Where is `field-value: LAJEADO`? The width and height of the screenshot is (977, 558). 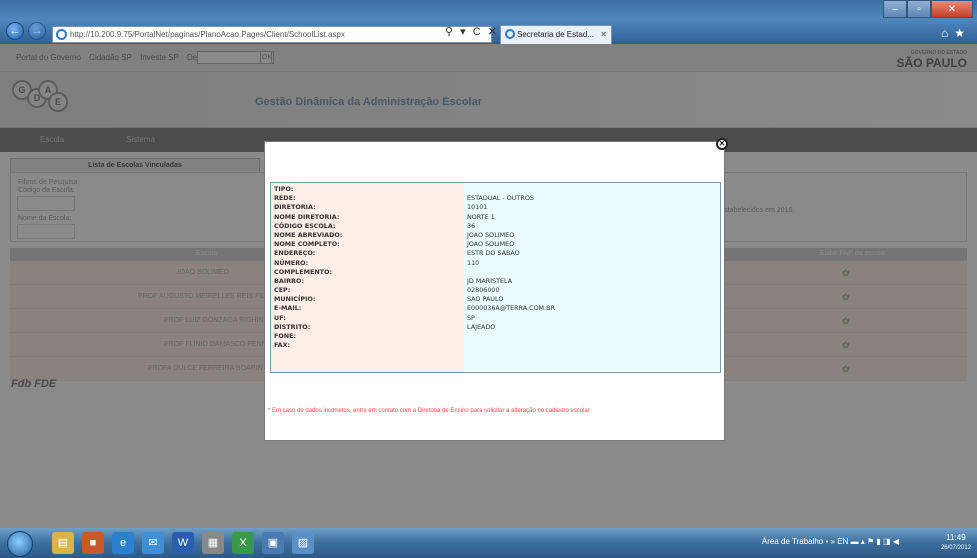 field-value: LAJEADO is located at coordinates (481, 326).